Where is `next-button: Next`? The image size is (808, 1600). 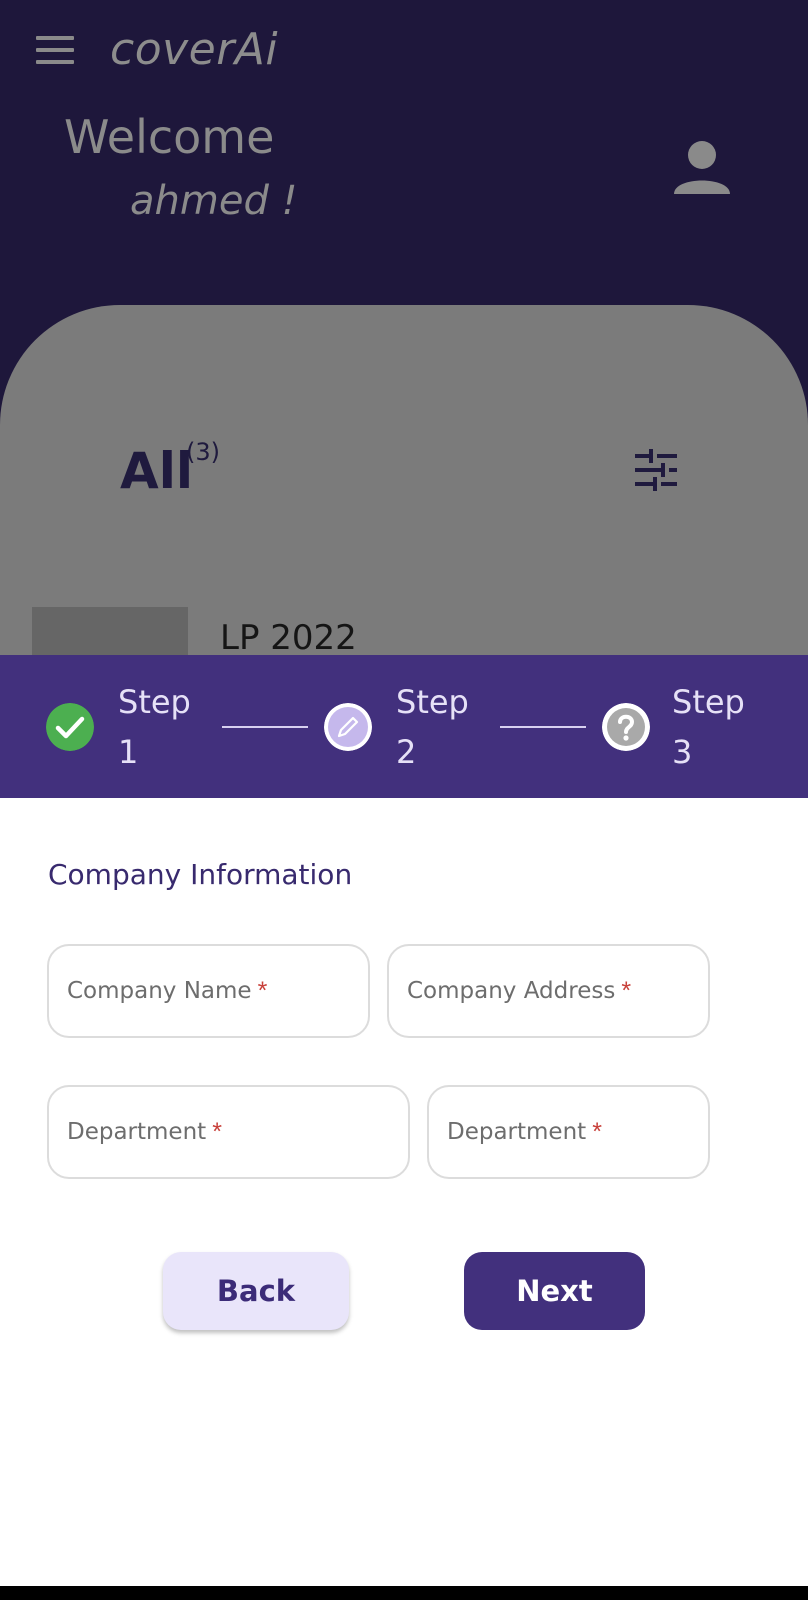 next-button: Next is located at coordinates (554, 1291).